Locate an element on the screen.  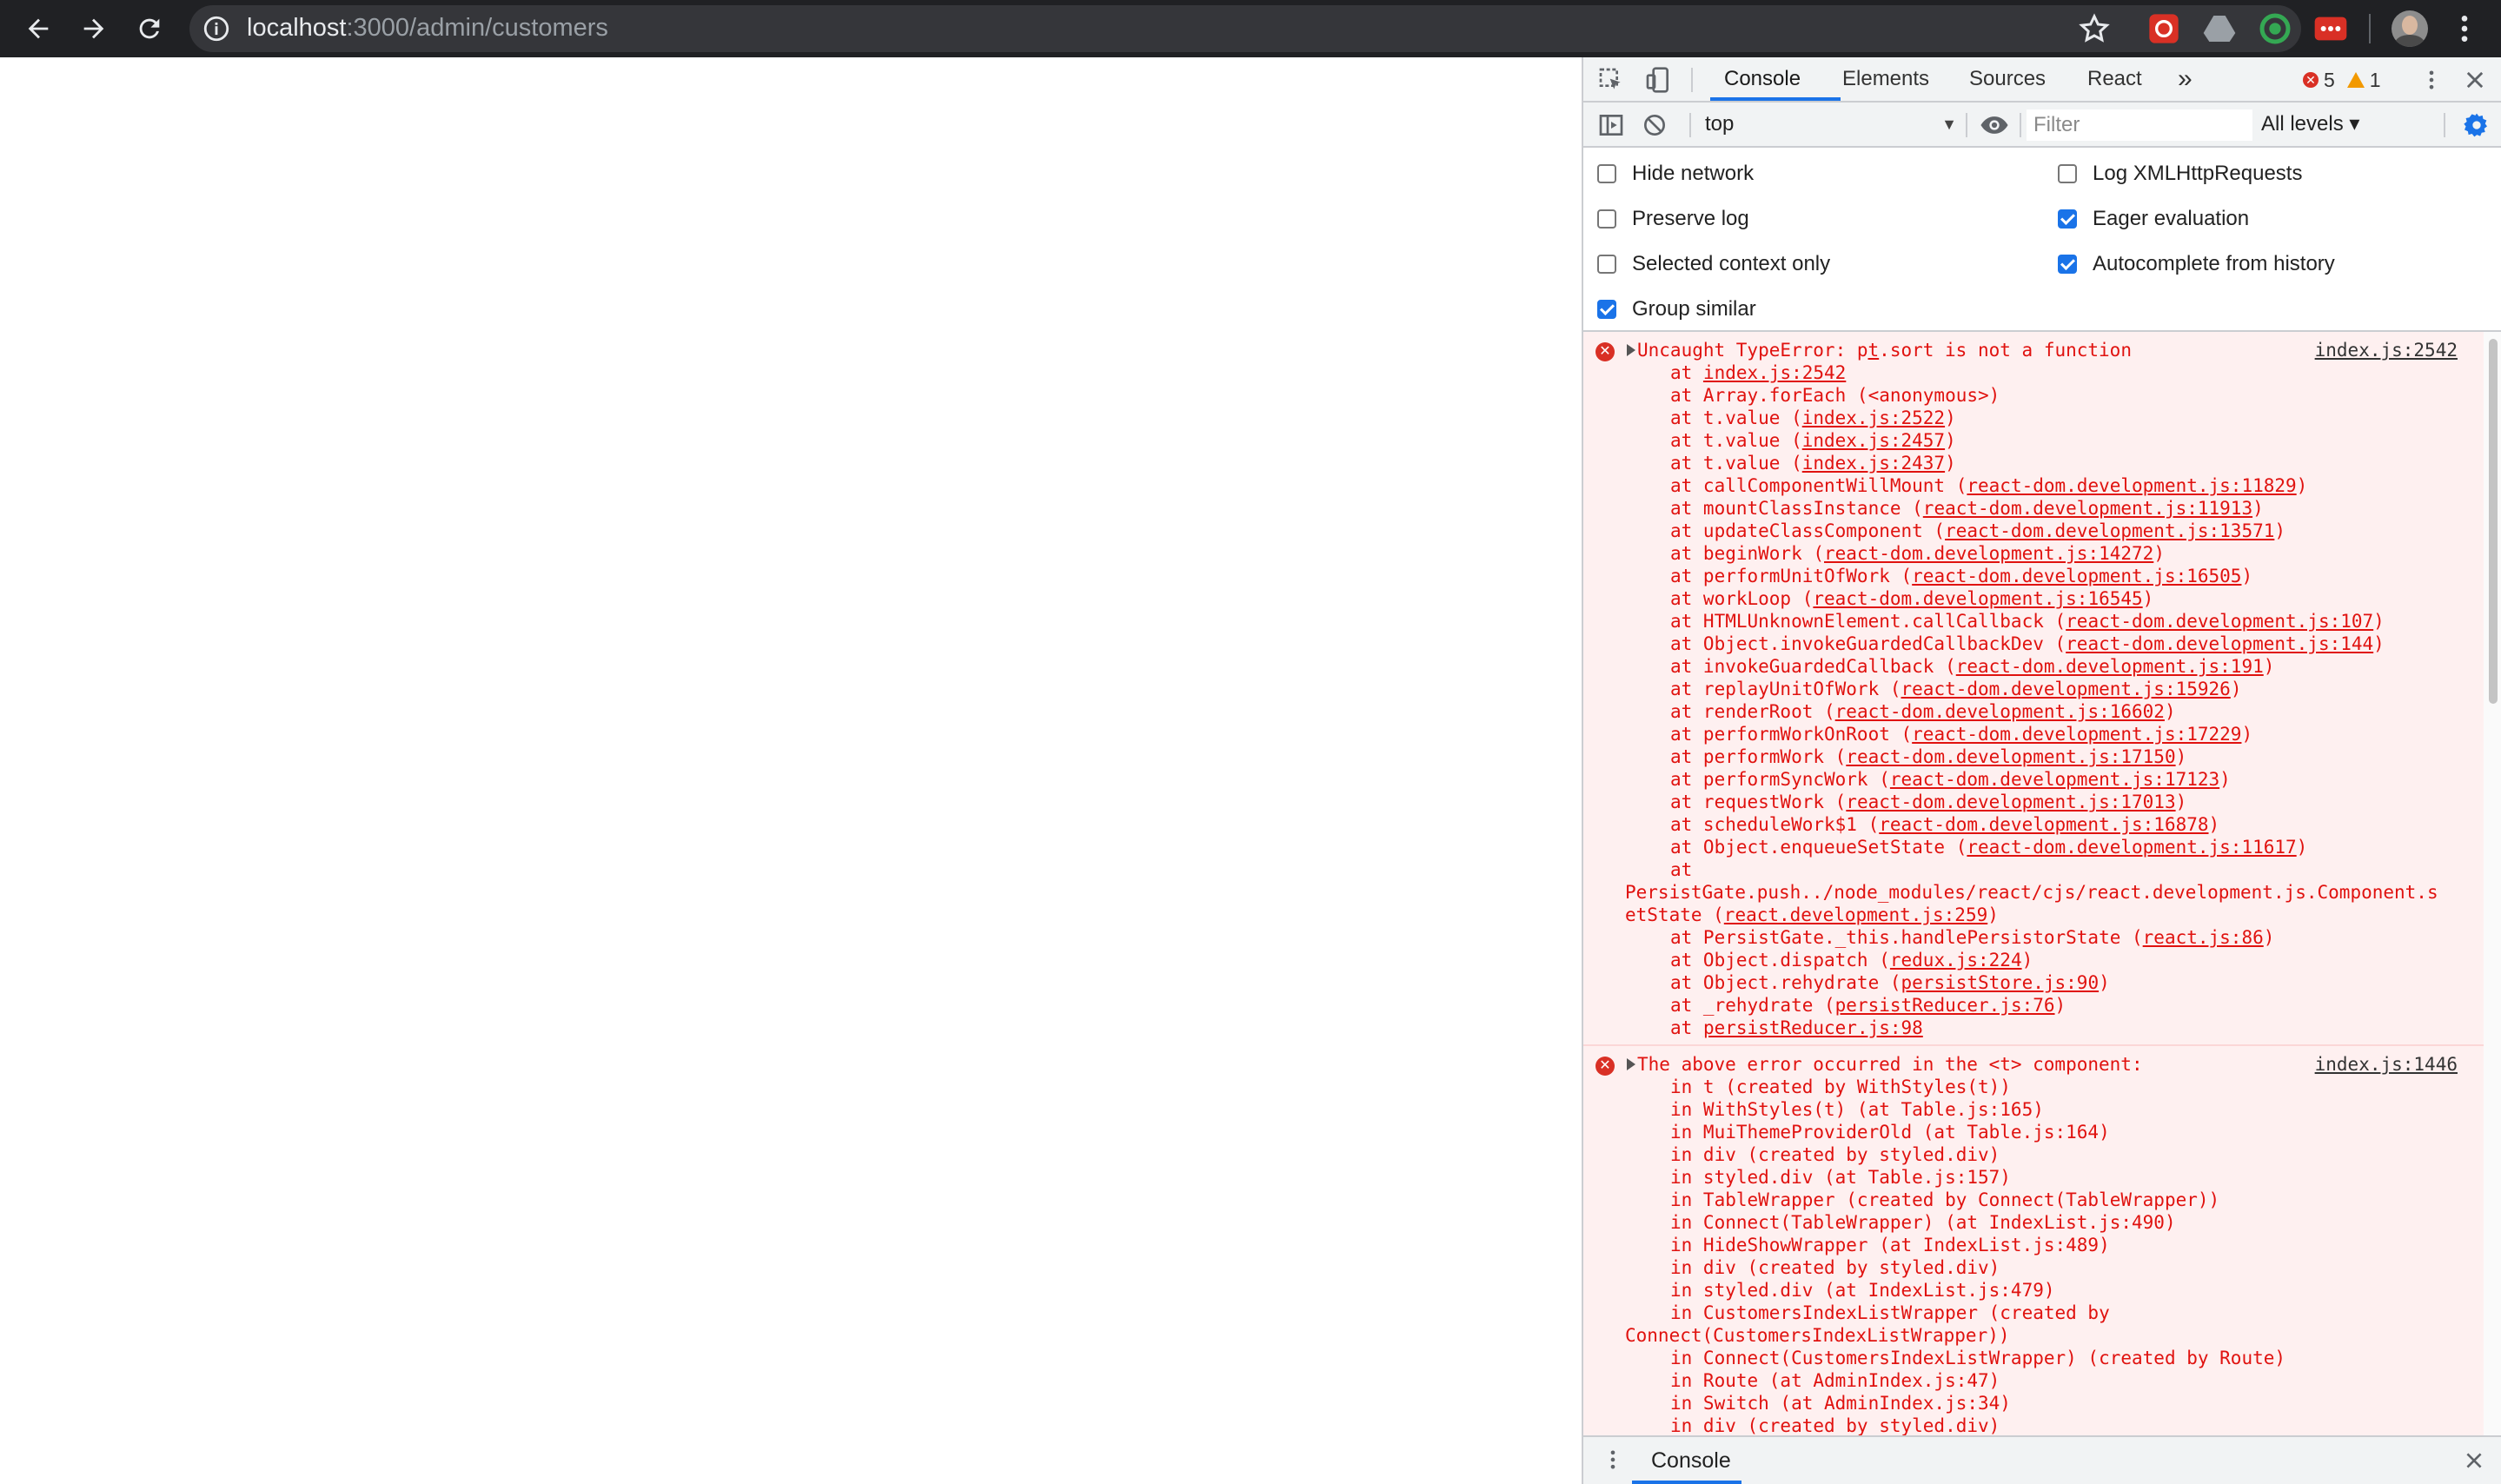
back-button is located at coordinates (38, 29).